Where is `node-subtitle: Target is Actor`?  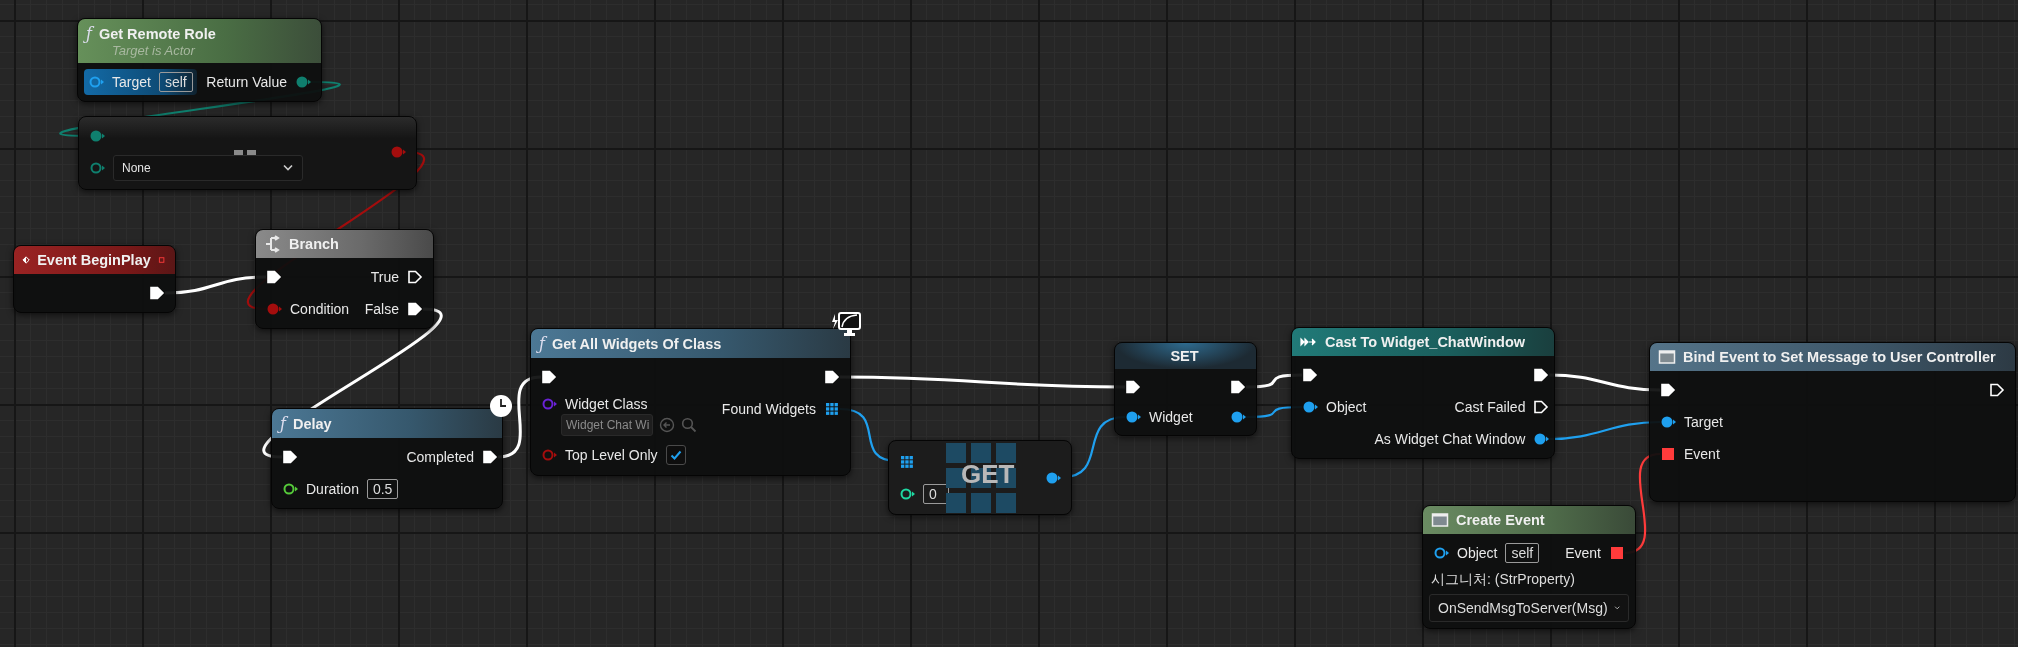
node-subtitle: Target is Actor is located at coordinates (154, 50).